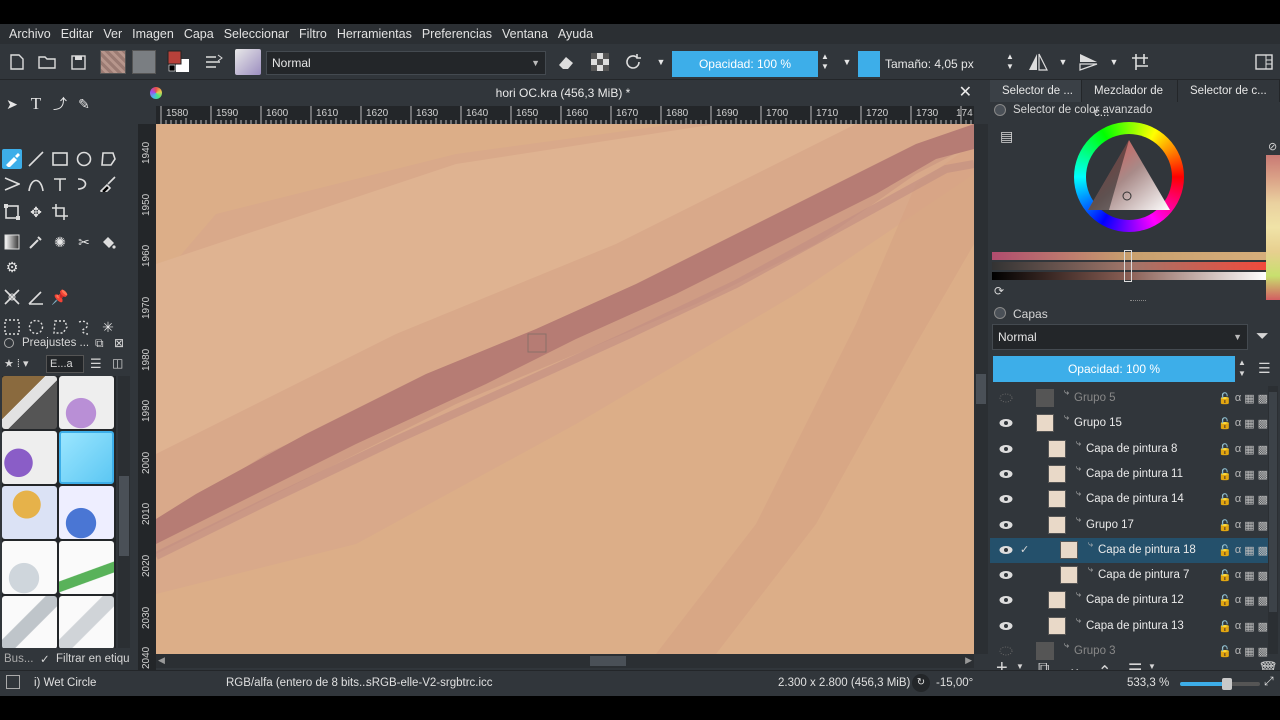 Image resolution: width=1280 pixels, height=720 pixels. I want to click on freehand-path-icon, so click(60, 184).